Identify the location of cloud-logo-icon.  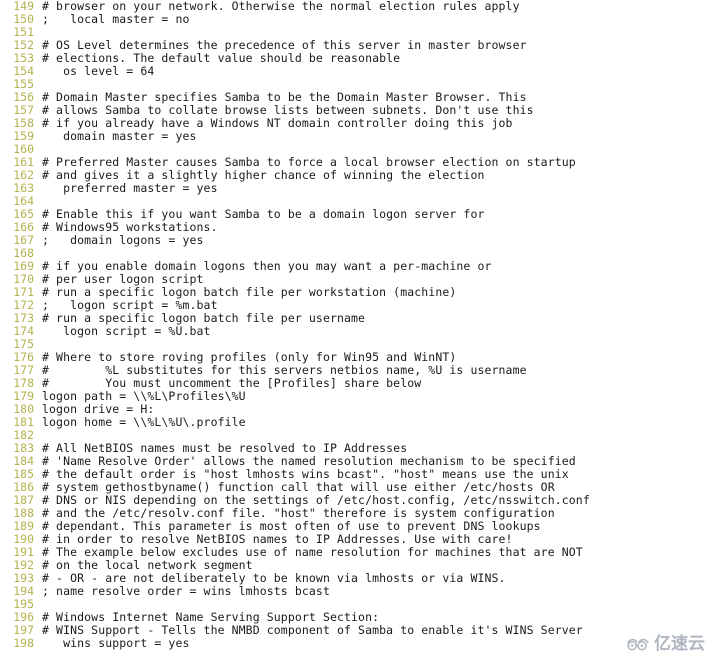
(638, 644).